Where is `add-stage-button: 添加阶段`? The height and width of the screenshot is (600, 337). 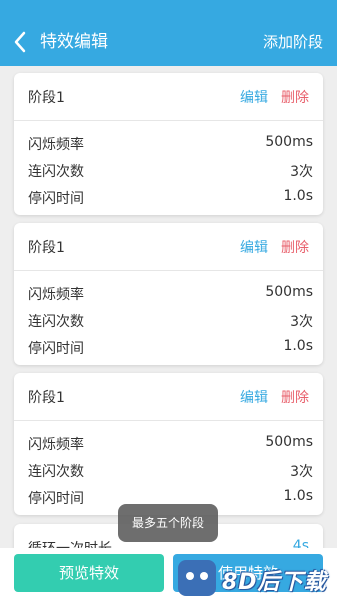
add-stage-button: 添加阶段 is located at coordinates (293, 42).